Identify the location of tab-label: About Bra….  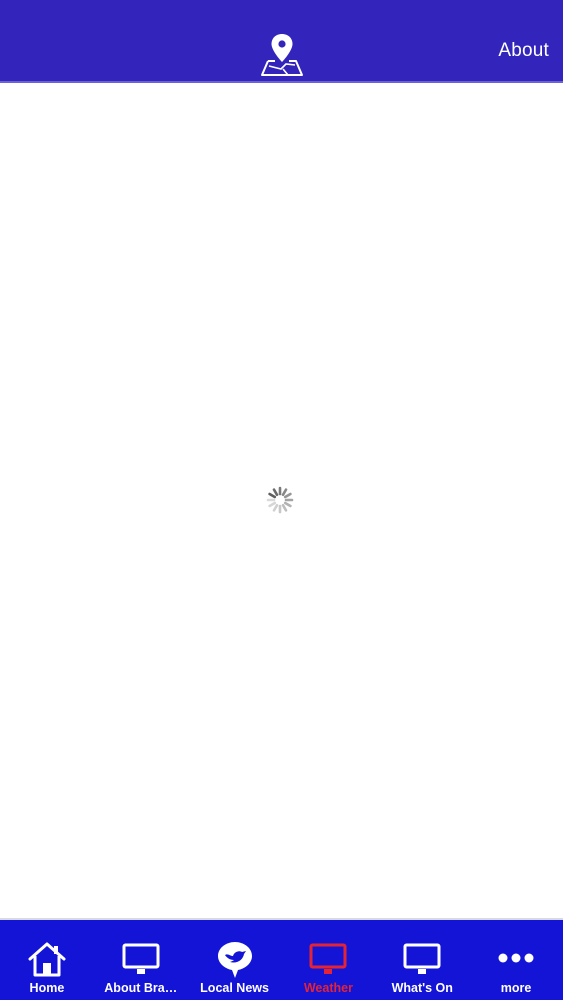
(141, 988).